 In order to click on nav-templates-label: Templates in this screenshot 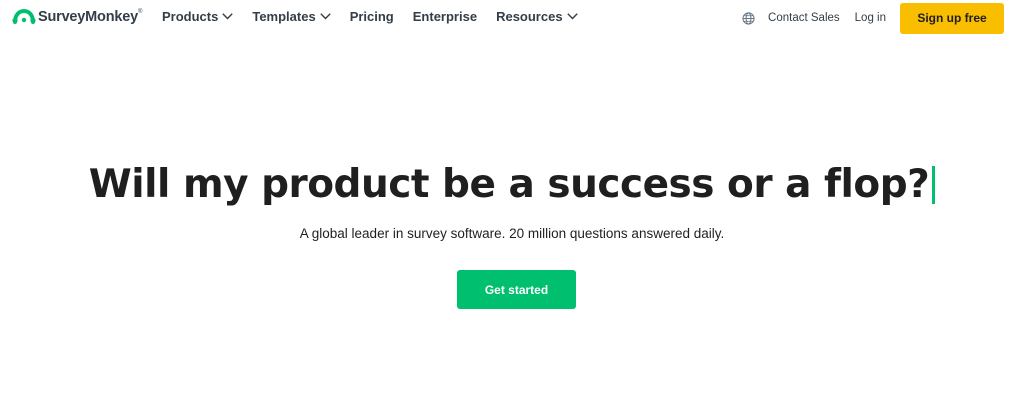, I will do `click(284, 16)`.